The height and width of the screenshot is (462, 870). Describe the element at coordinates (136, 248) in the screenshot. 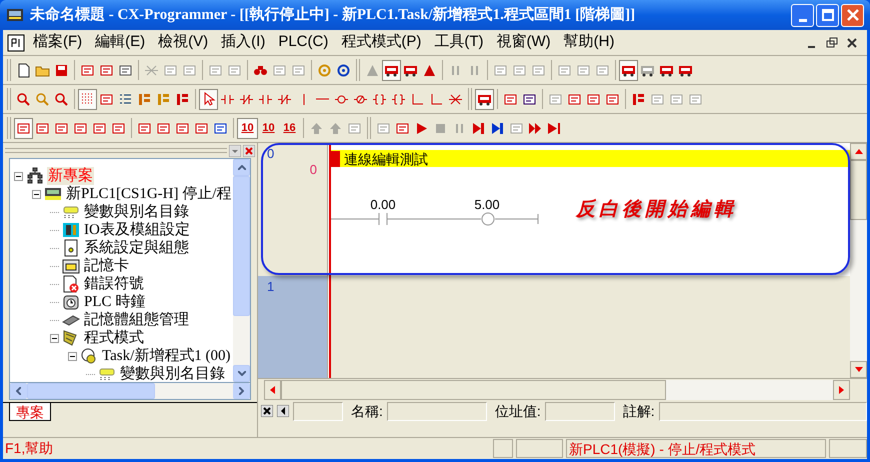

I see `tree-item: 系統設定與組態` at that location.